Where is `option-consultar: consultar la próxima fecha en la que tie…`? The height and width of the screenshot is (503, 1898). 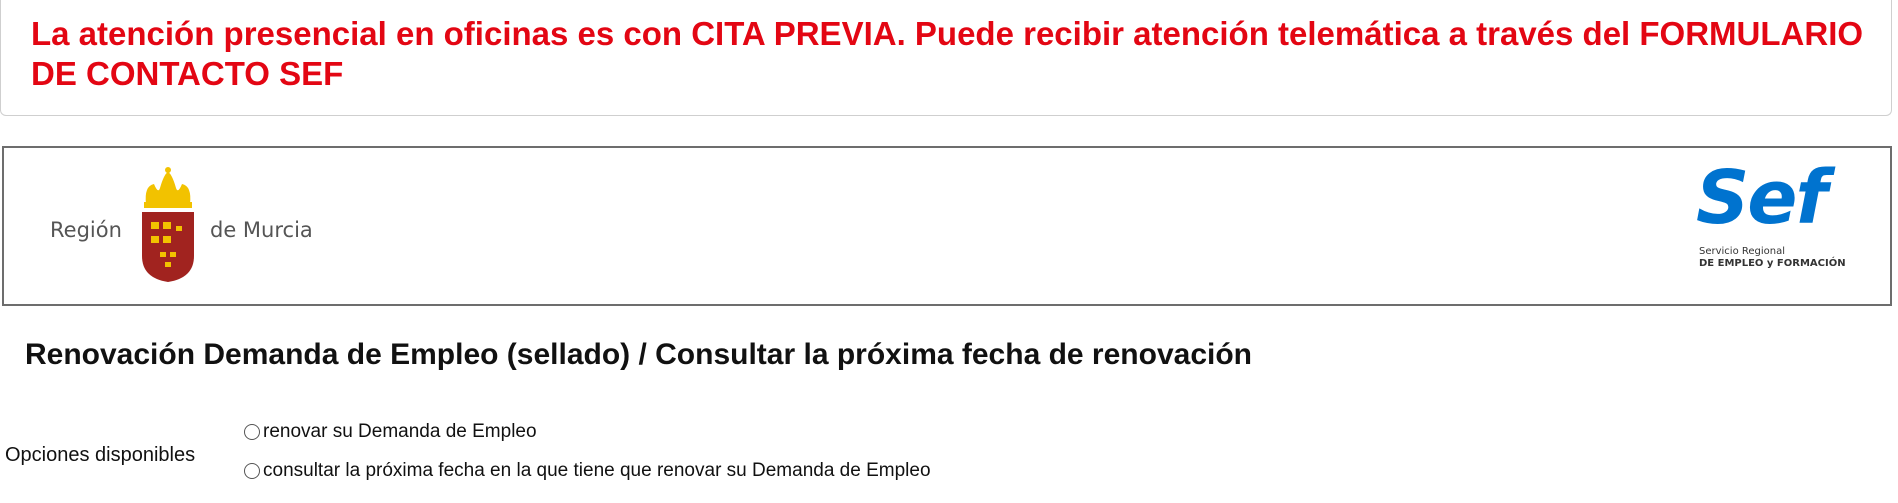
option-consultar: consultar la próxima fecha en la que tie… is located at coordinates (587, 471).